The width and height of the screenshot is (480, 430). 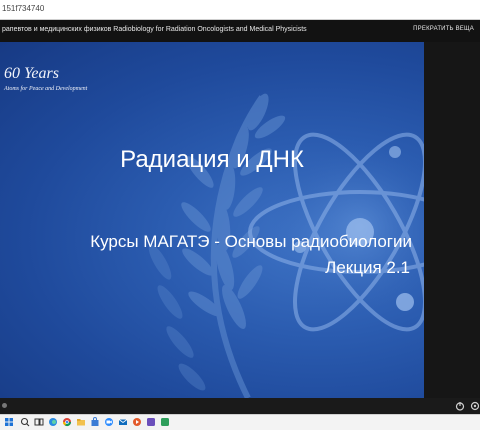 I want to click on atom-electron, so click(x=405, y=302).